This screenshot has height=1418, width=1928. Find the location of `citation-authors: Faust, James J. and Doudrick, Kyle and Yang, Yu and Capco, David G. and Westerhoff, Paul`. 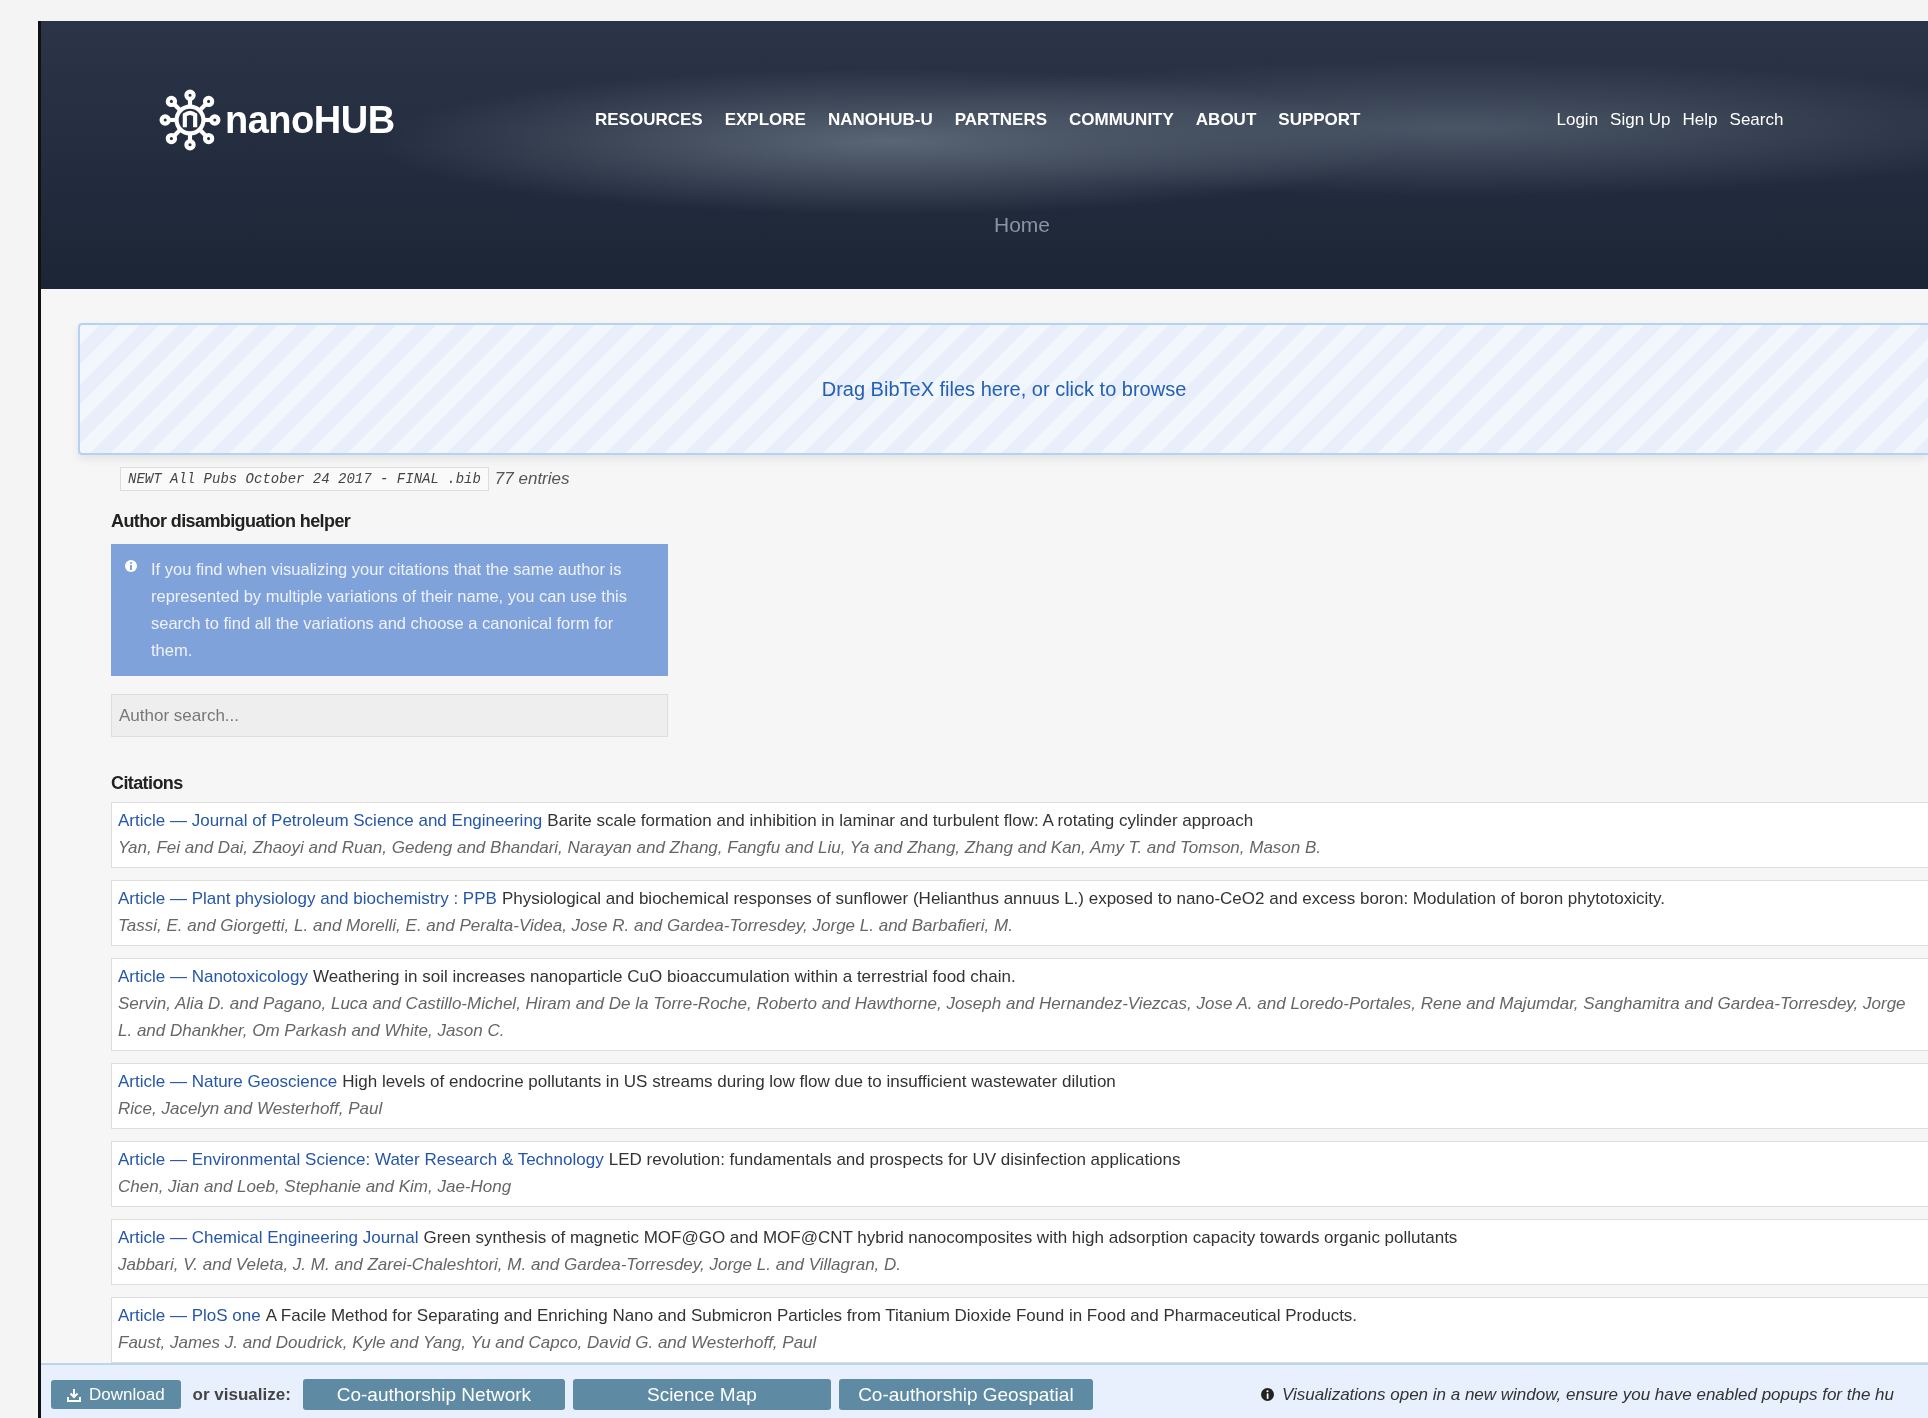

citation-authors: Faust, James J. and Doudrick, Kyle and Yang, Yu and Capco, David G. and Westerhoff, Paul is located at coordinates (468, 1343).